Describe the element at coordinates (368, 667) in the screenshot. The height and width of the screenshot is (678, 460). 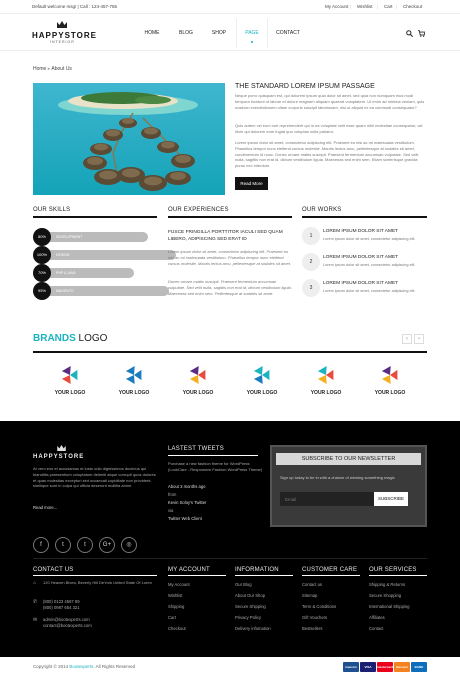
I see `payment-visa-icon: VISA` at that location.